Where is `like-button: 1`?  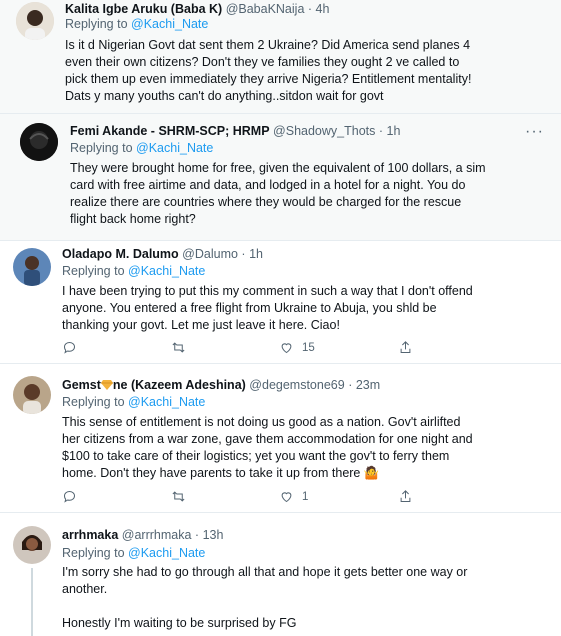 like-button: 1 is located at coordinates (293, 496).